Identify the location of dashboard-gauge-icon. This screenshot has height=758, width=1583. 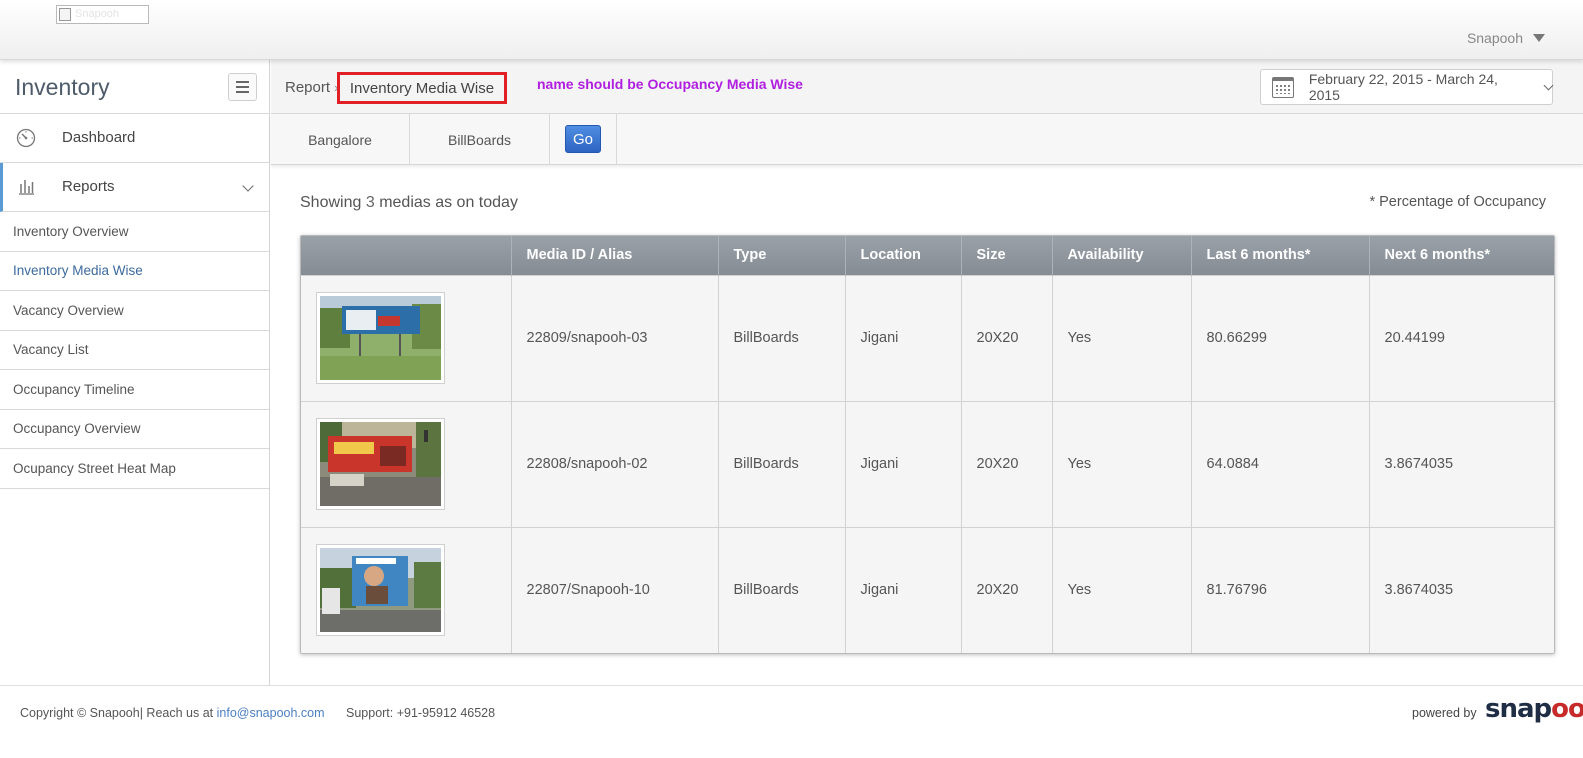
(26, 138).